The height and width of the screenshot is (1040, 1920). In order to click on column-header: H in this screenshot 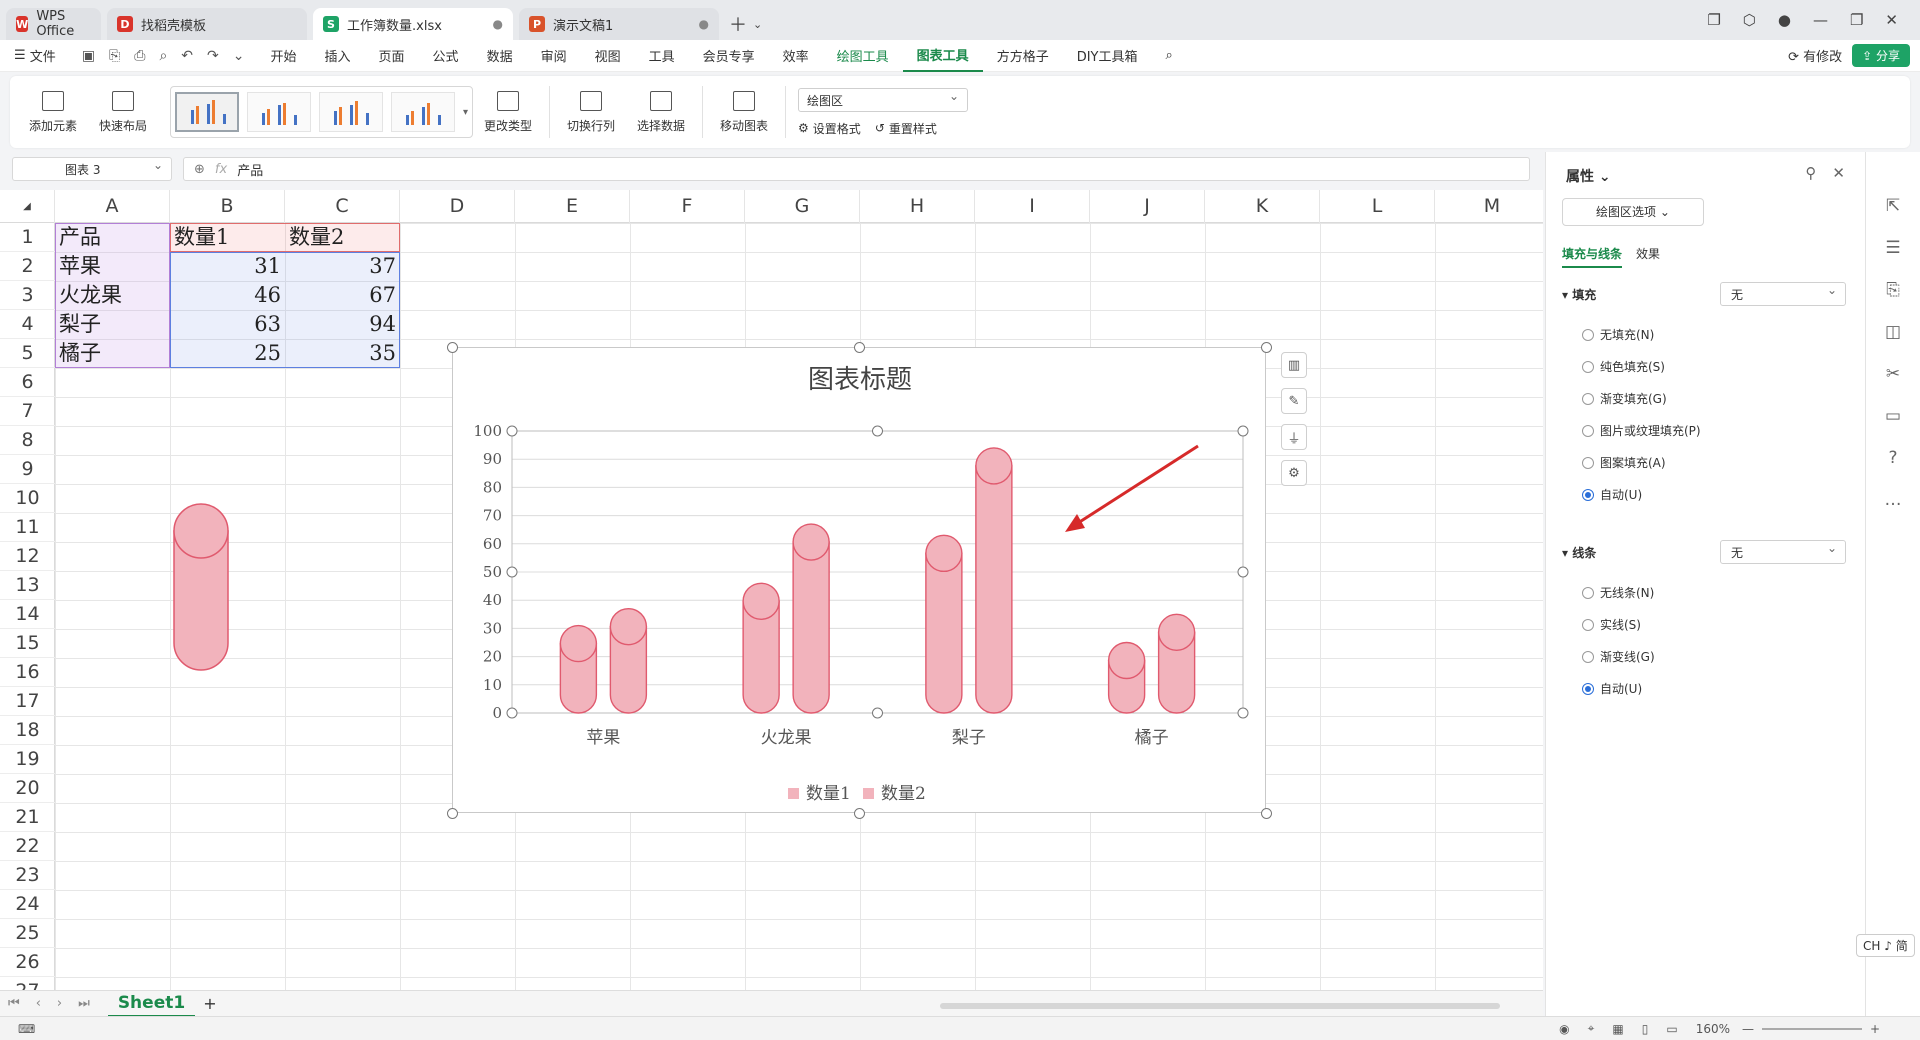, I will do `click(917, 206)`.